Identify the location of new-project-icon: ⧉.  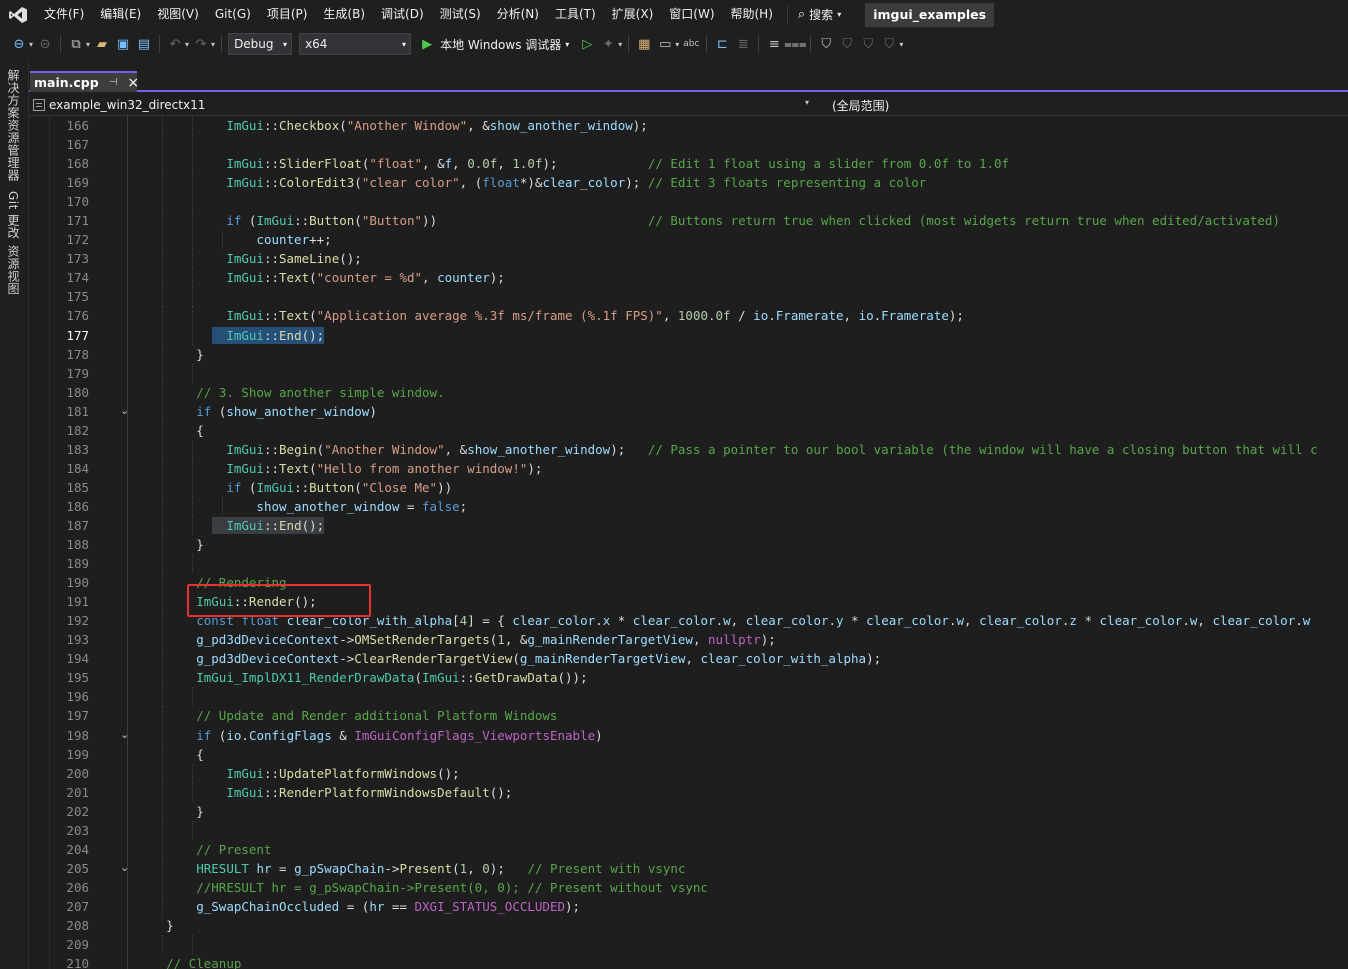
(76, 44).